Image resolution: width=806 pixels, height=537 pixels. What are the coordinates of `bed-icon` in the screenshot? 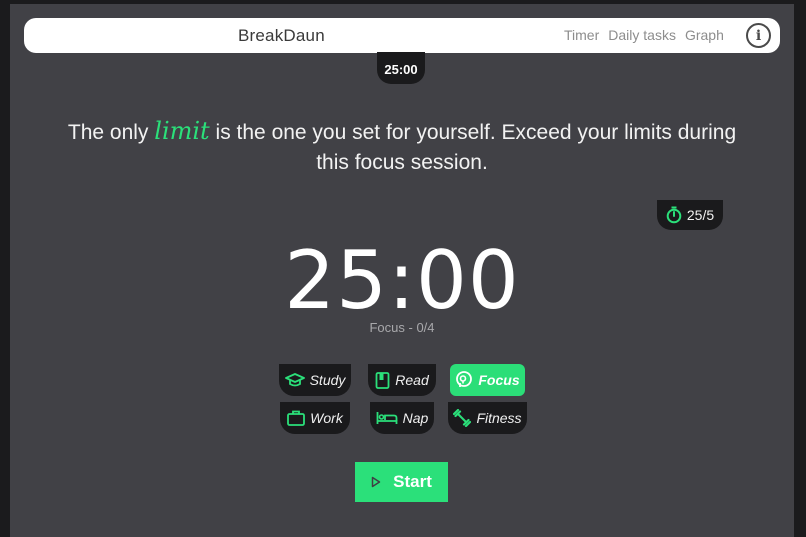 It's located at (387, 418).